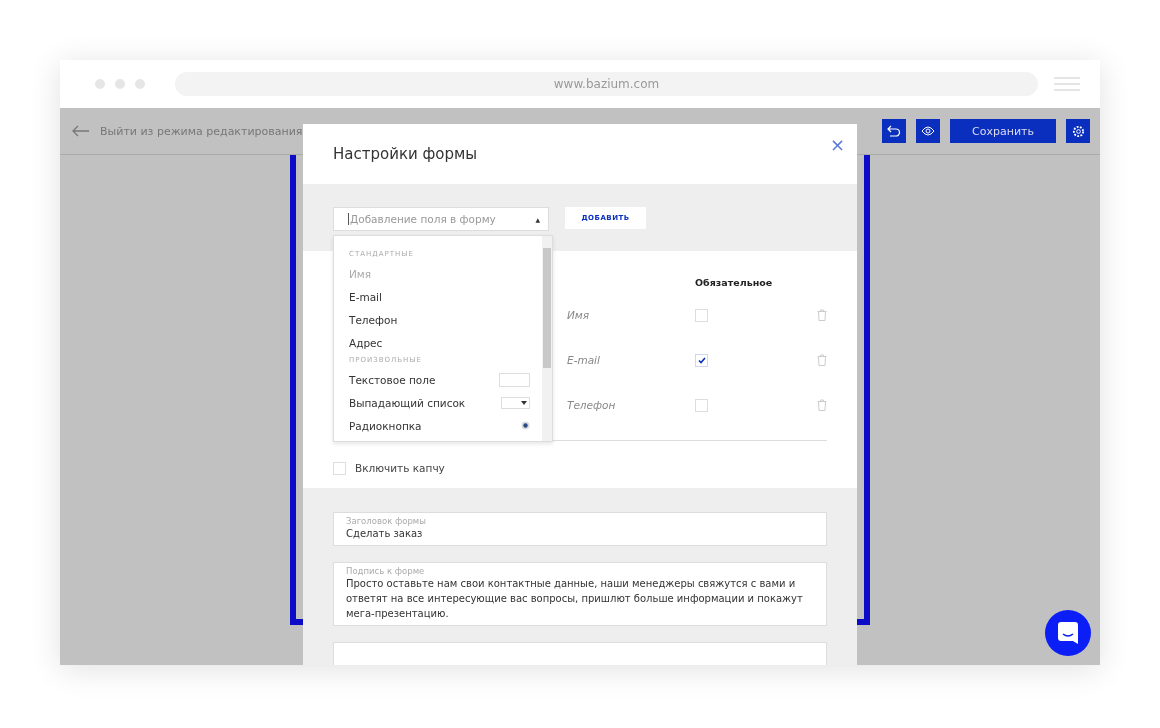 Image resolution: width=1160 pixels, height=728 pixels. I want to click on field-name: E-mail, so click(584, 360).